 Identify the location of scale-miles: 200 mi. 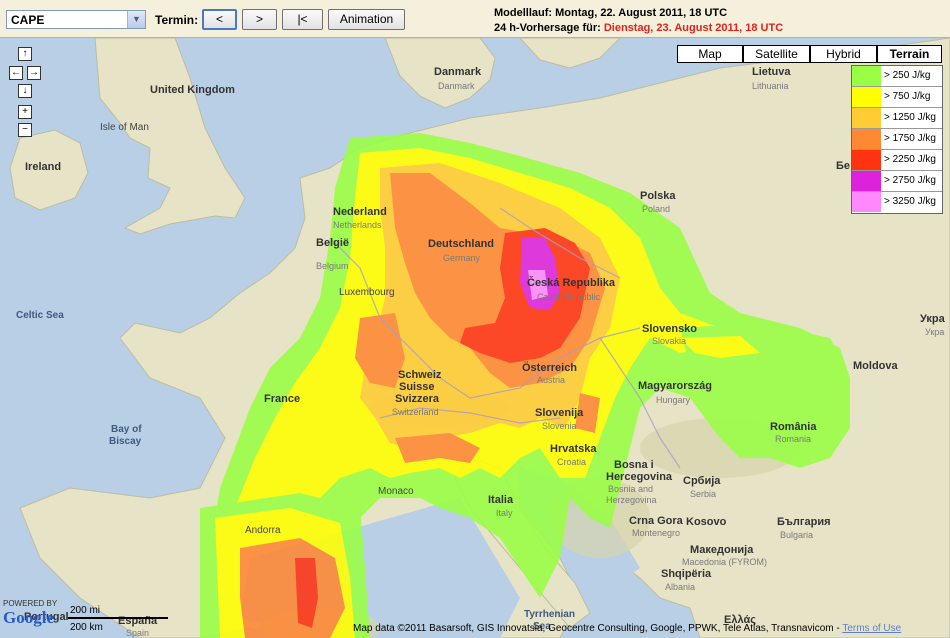
(85, 610).